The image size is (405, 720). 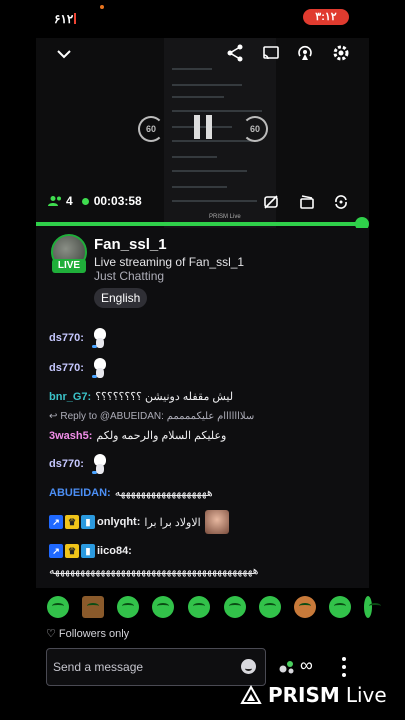 What do you see at coordinates (271, 53) in the screenshot?
I see `cast-icon` at bounding box center [271, 53].